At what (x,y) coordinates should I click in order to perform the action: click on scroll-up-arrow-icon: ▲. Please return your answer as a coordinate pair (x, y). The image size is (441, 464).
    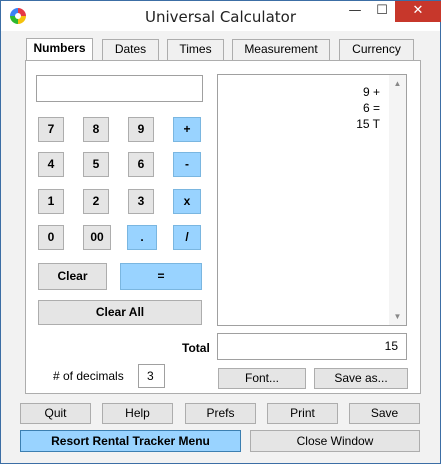
    Looking at the image, I should click on (397, 83).